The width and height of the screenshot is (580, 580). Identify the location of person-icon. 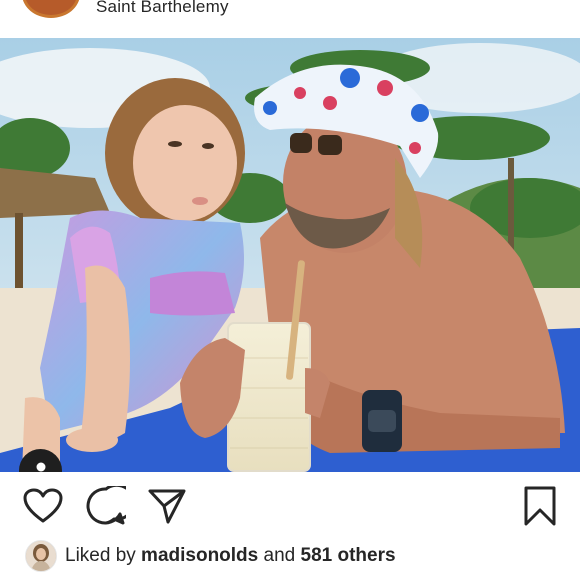
(40, 467).